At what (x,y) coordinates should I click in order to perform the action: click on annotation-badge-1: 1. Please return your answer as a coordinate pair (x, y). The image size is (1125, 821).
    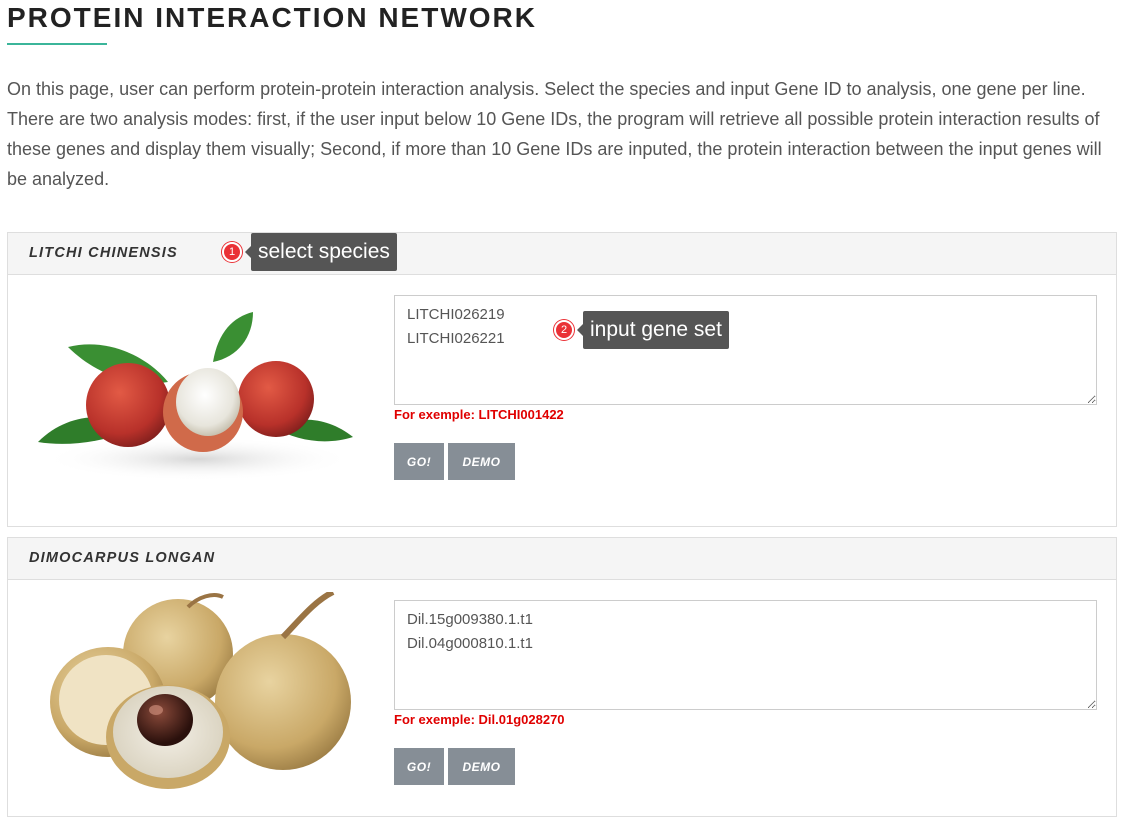
    Looking at the image, I should click on (232, 252).